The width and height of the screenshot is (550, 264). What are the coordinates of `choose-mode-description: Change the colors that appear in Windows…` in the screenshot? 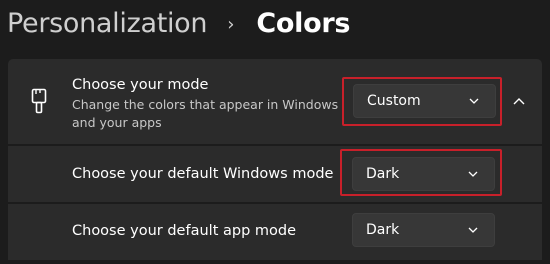 It's located at (205, 113).